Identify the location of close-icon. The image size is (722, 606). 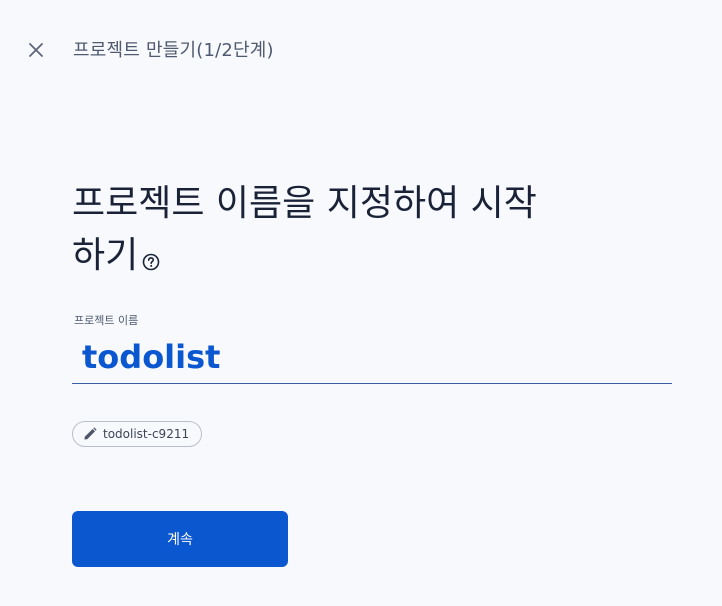
(36, 50).